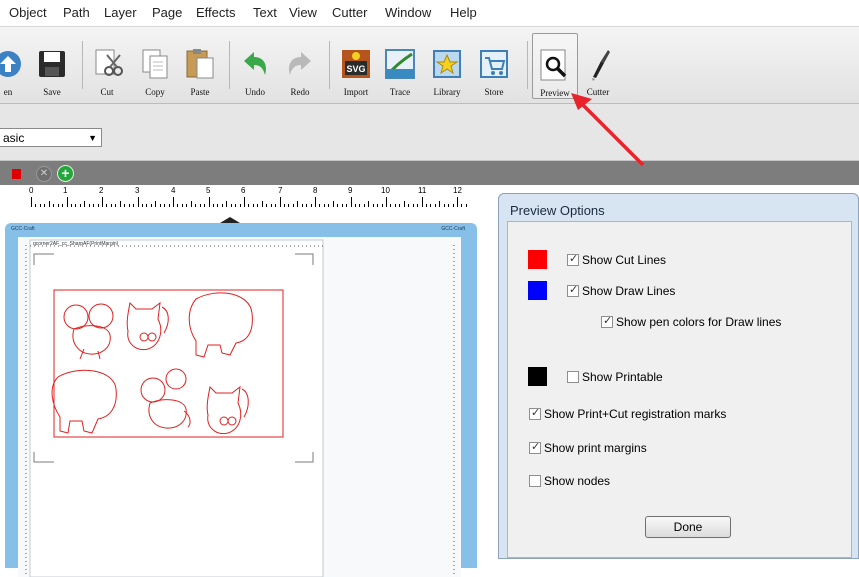  Describe the element at coordinates (581, 101) in the screenshot. I see `red-arrow-head` at that location.